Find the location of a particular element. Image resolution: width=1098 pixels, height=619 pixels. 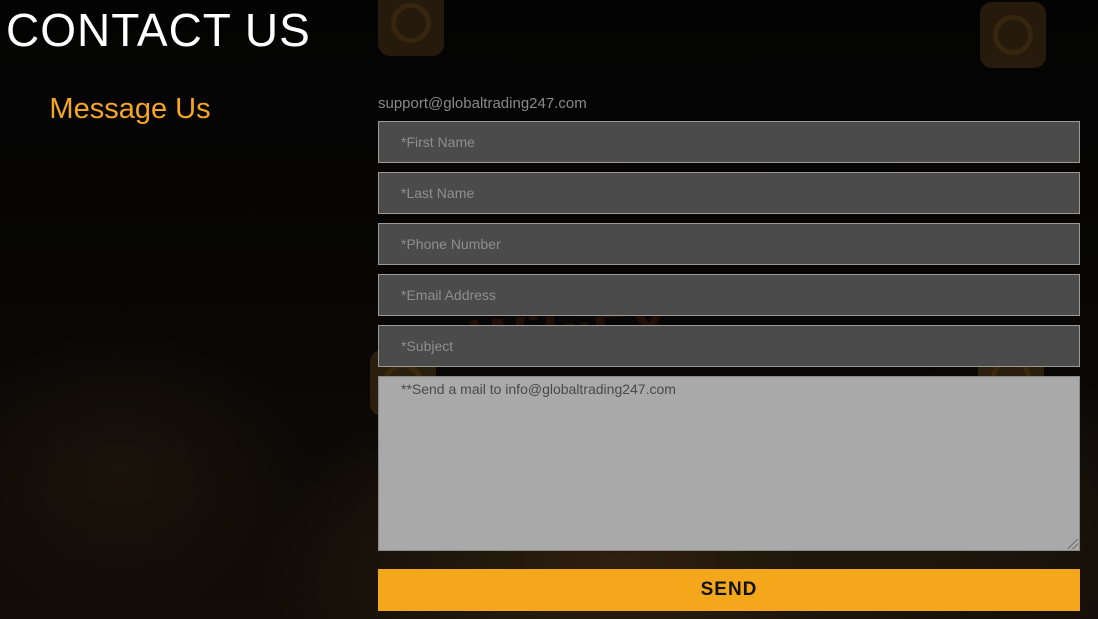

support-email: support@globaltrading247.com is located at coordinates (482, 103).